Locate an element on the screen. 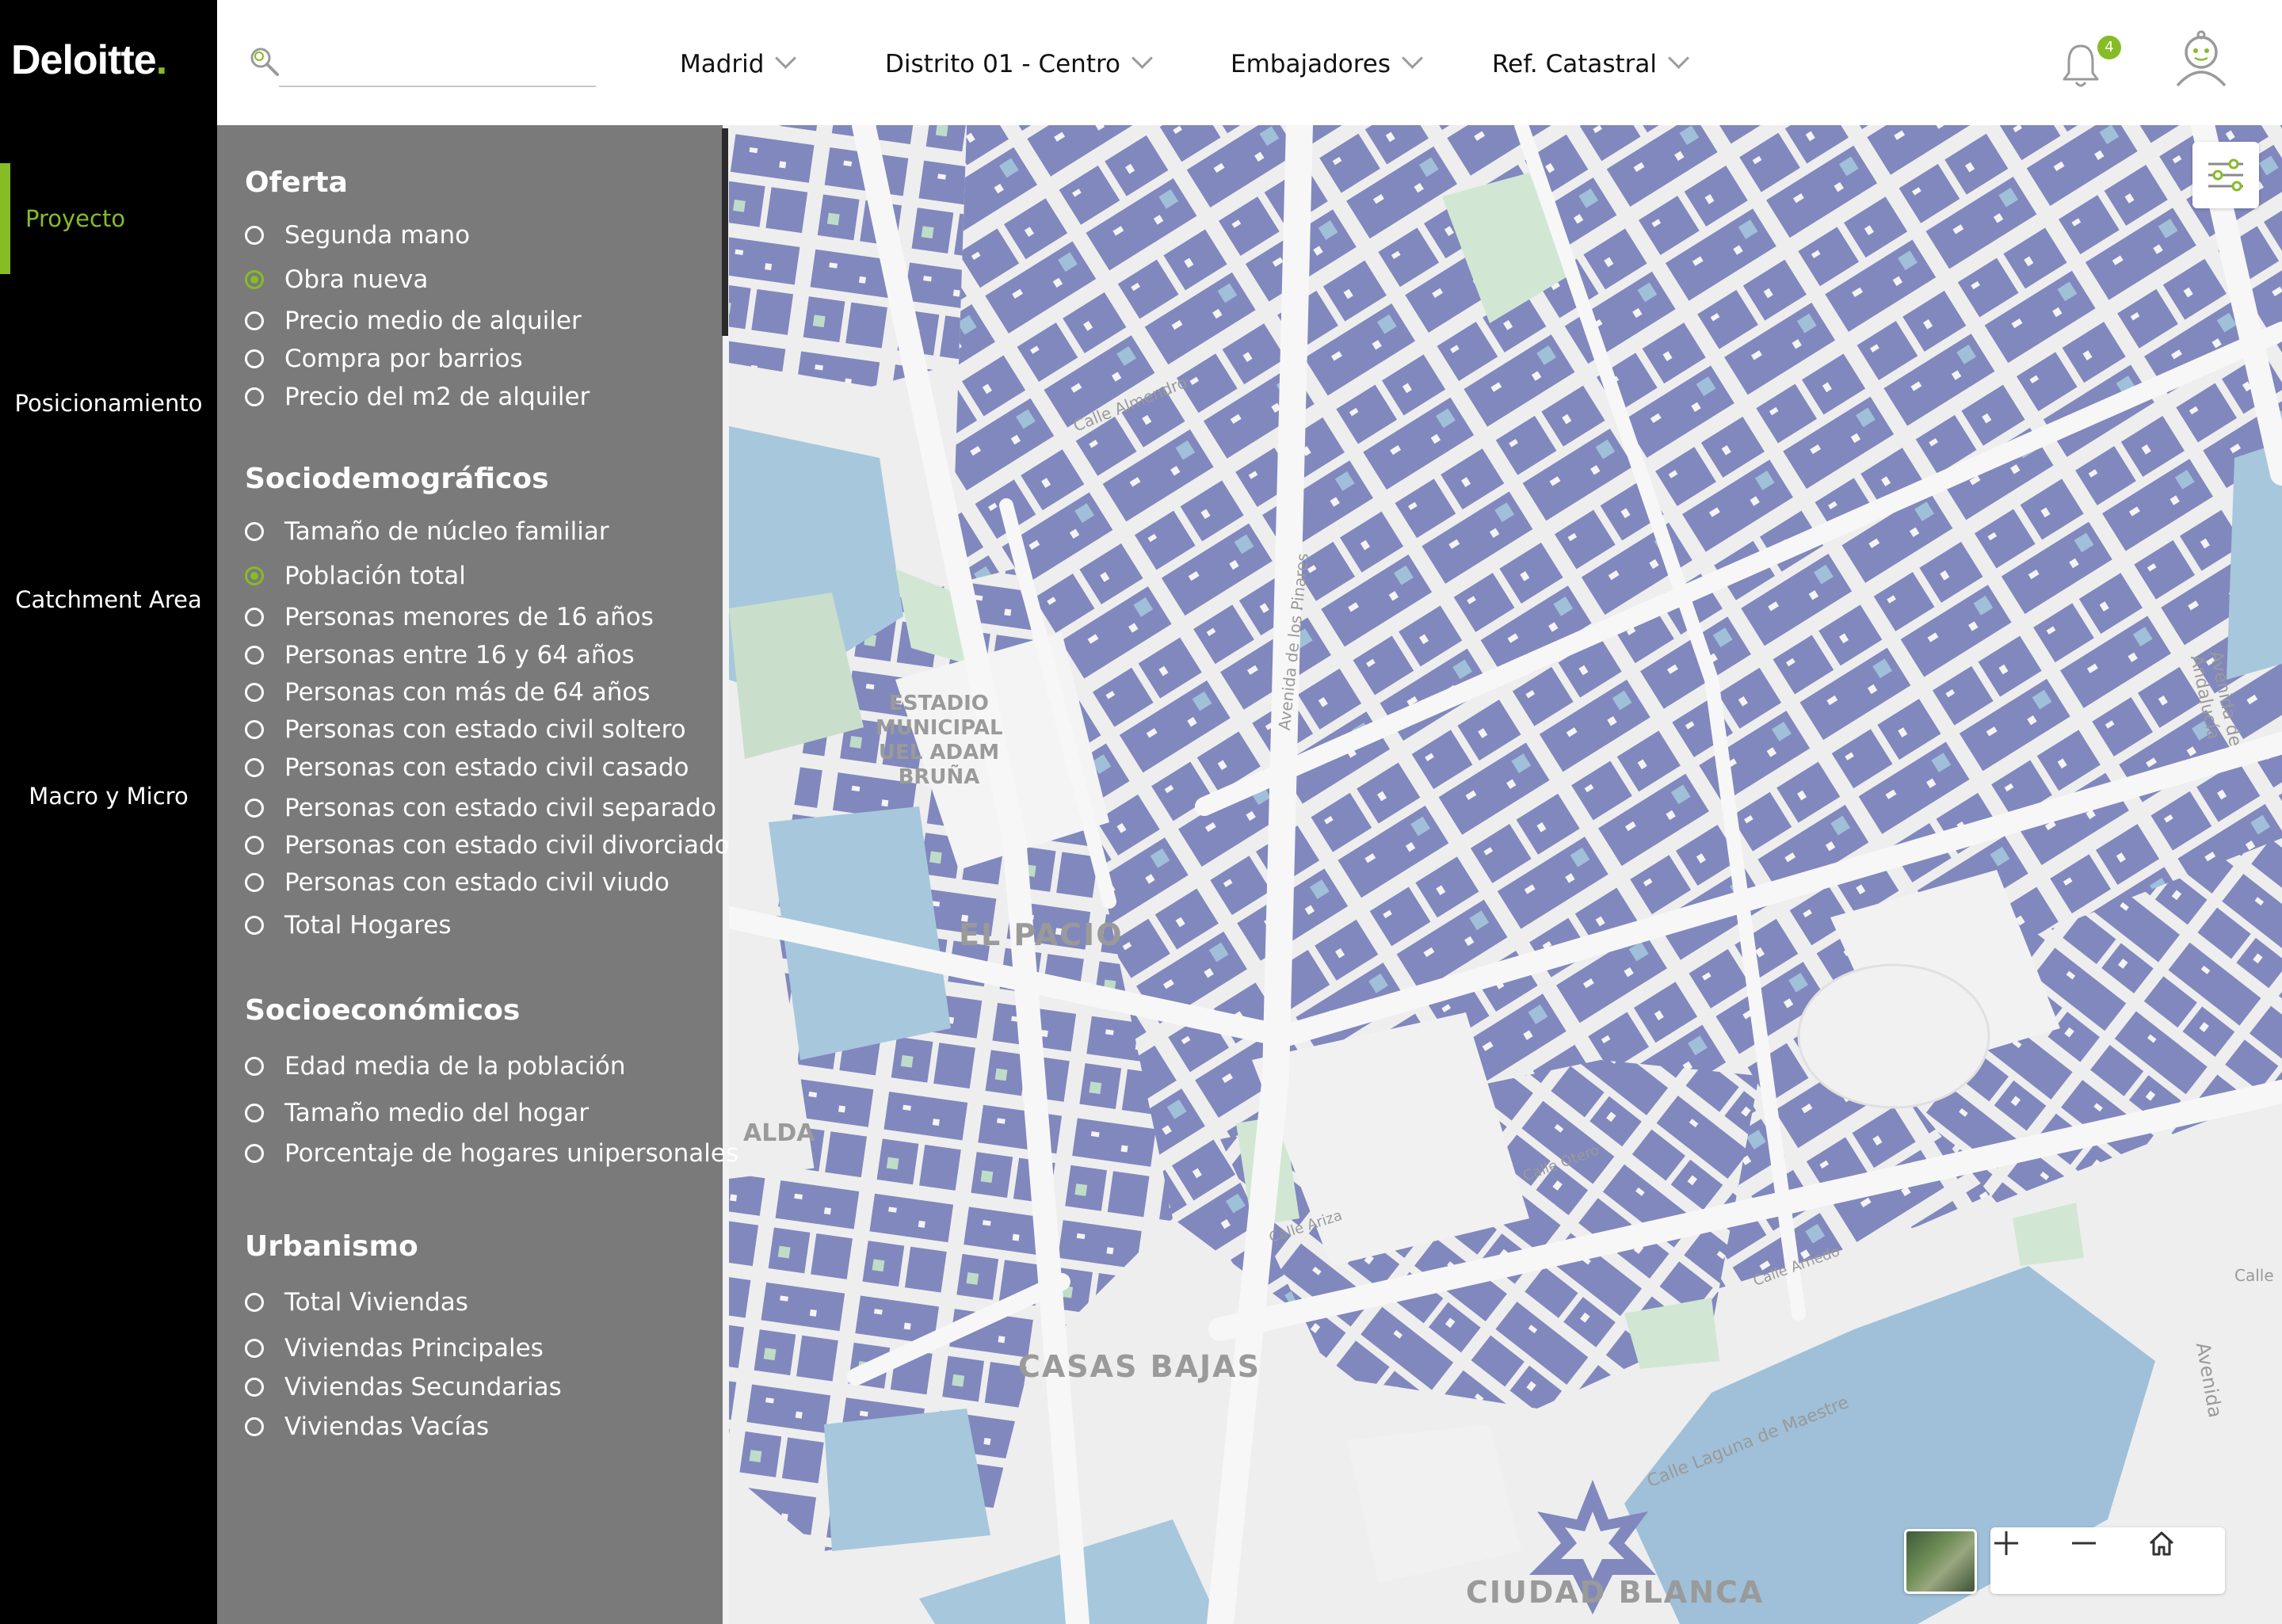 The height and width of the screenshot is (1624, 2282). map-label-el-pacio: EL PACIO is located at coordinates (1041, 934).